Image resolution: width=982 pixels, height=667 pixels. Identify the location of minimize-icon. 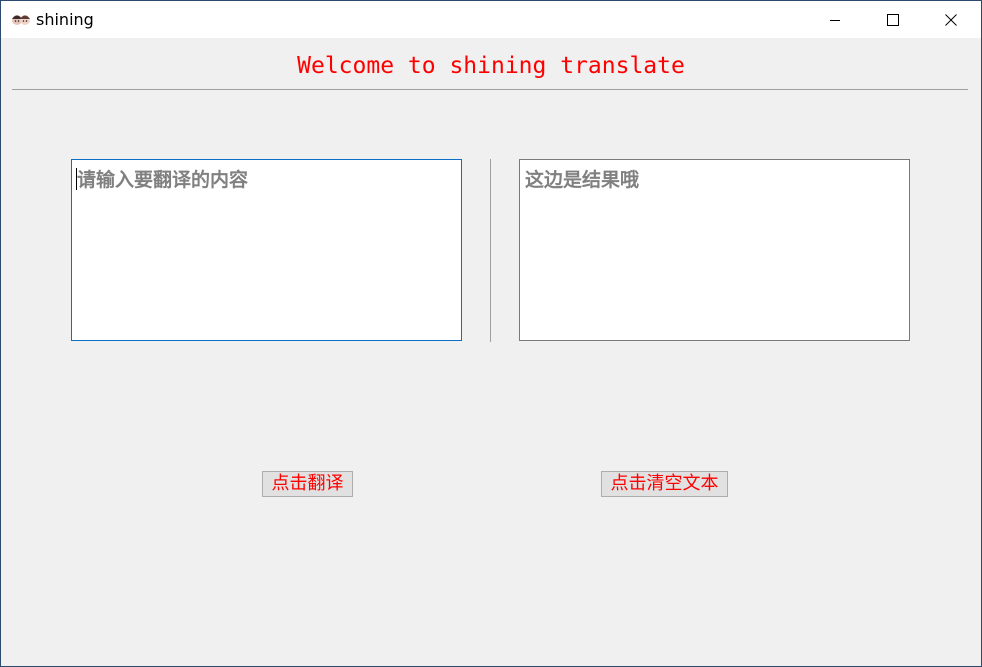
(835, 20).